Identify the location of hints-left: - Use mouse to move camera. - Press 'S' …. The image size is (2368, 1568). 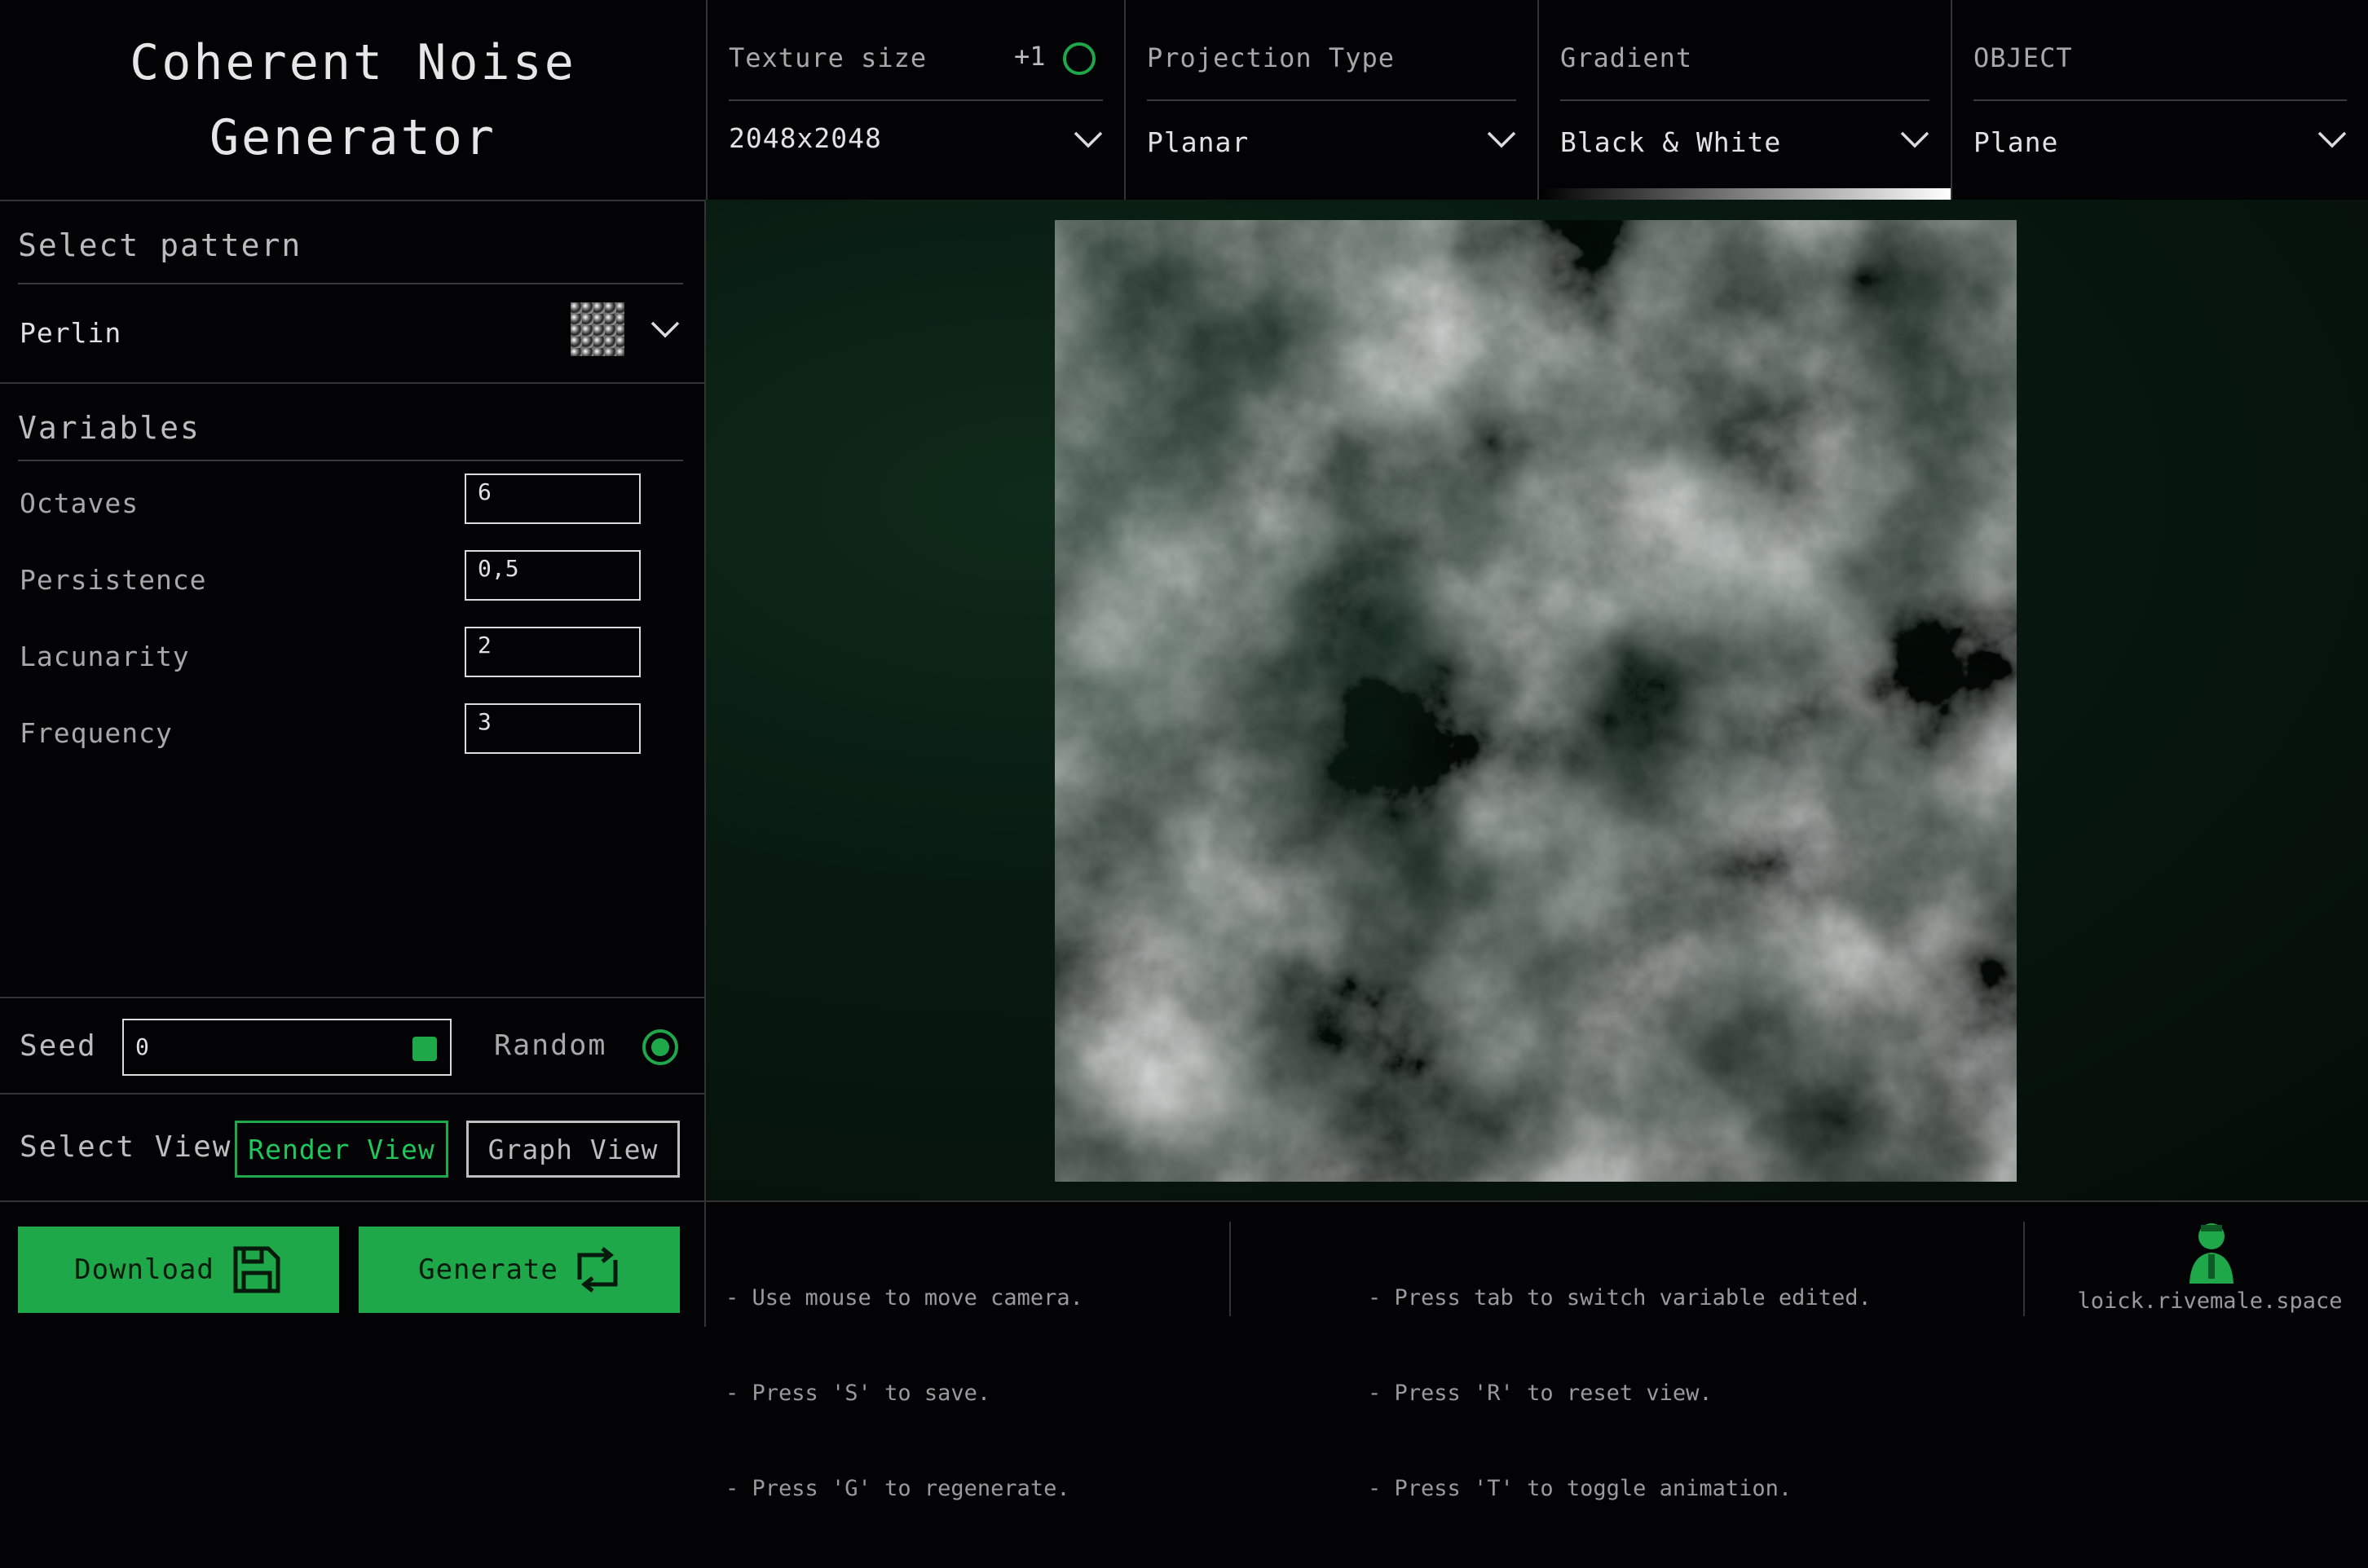
(904, 1393).